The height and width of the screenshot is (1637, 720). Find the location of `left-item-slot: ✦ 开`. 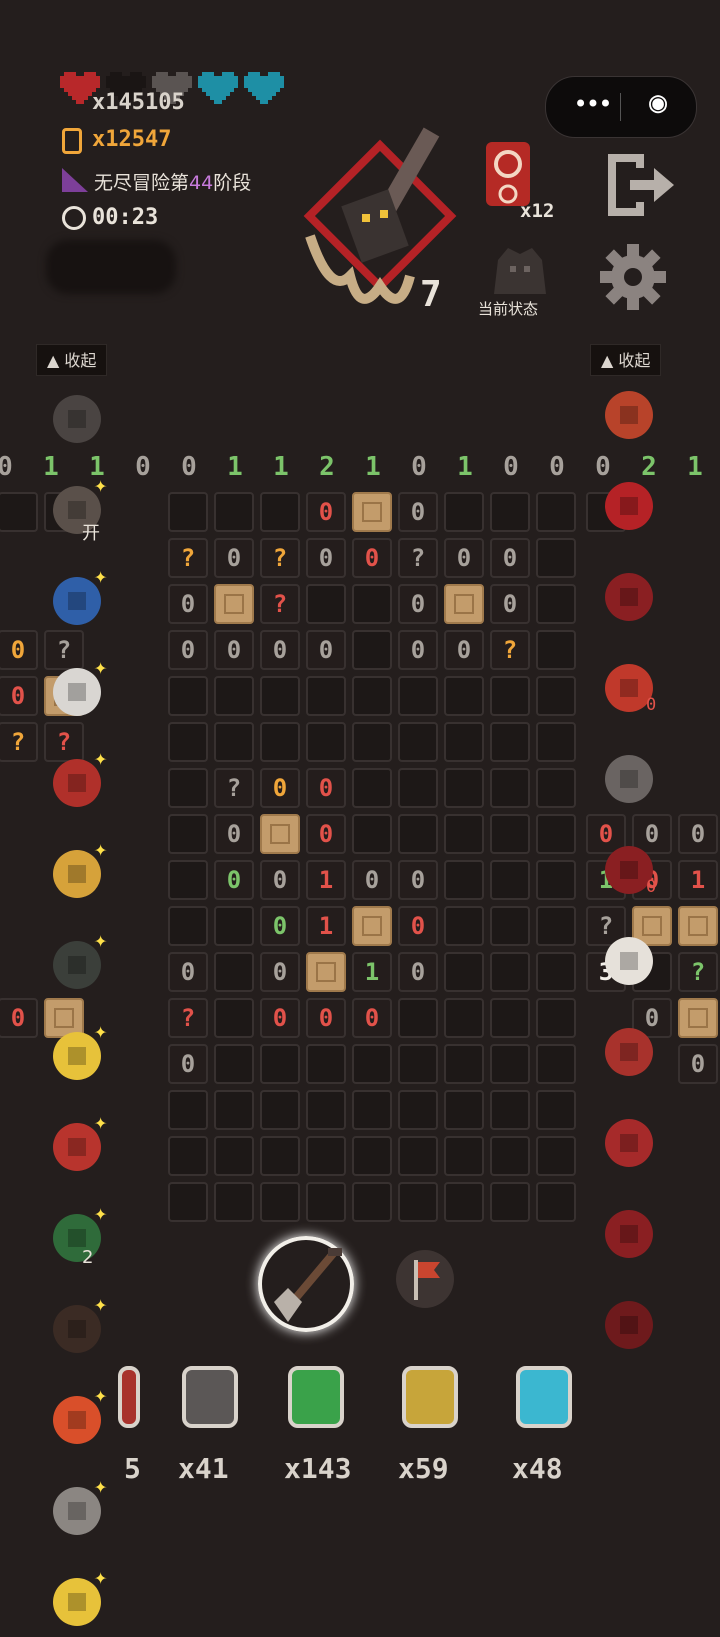

left-item-slot: ✦ 开 is located at coordinates (77, 508).